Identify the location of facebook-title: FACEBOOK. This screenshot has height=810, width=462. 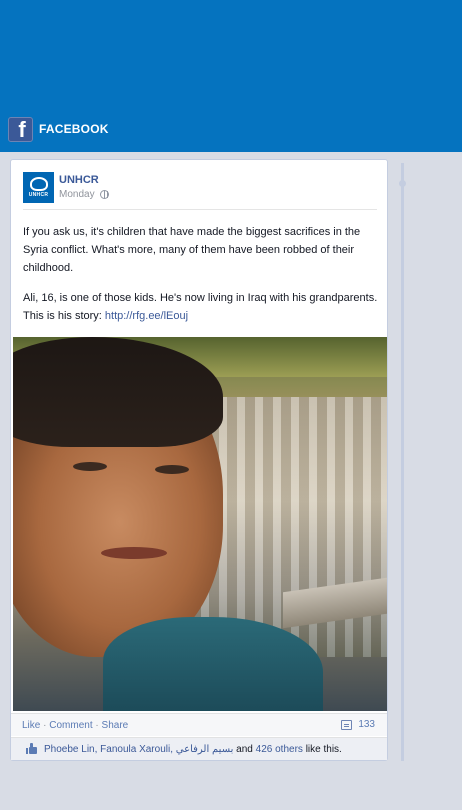
(74, 129).